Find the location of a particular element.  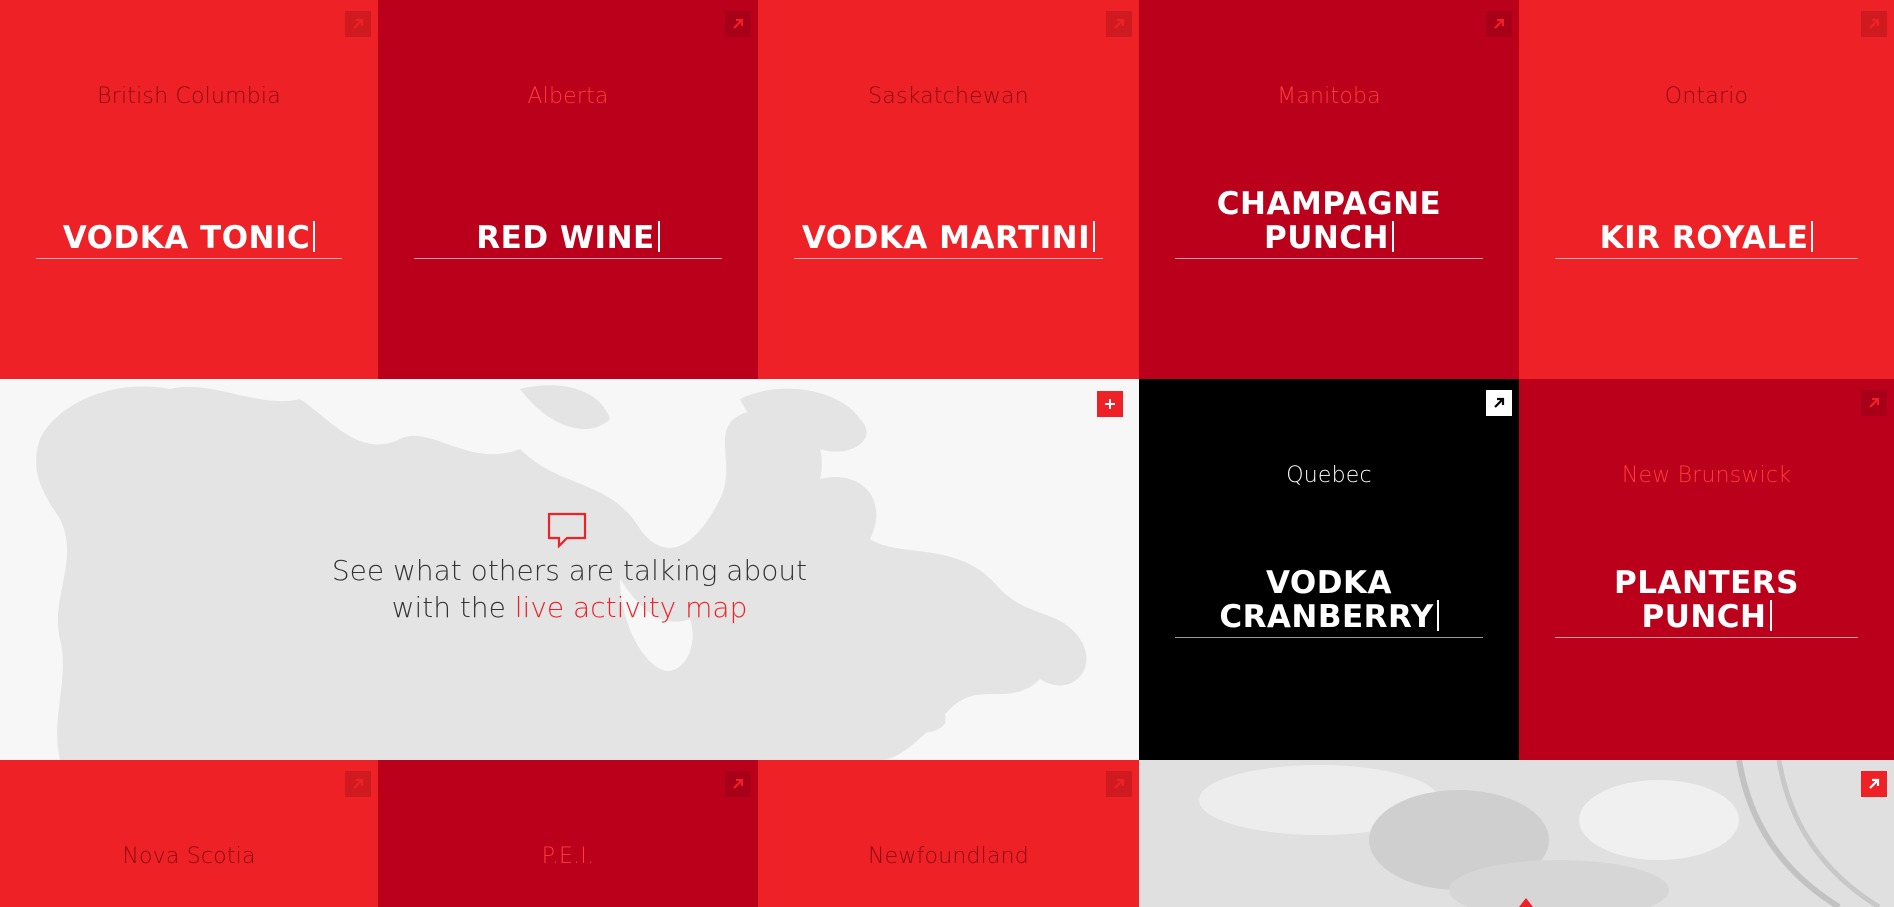

cocktail-photo is located at coordinates (1516, 833).